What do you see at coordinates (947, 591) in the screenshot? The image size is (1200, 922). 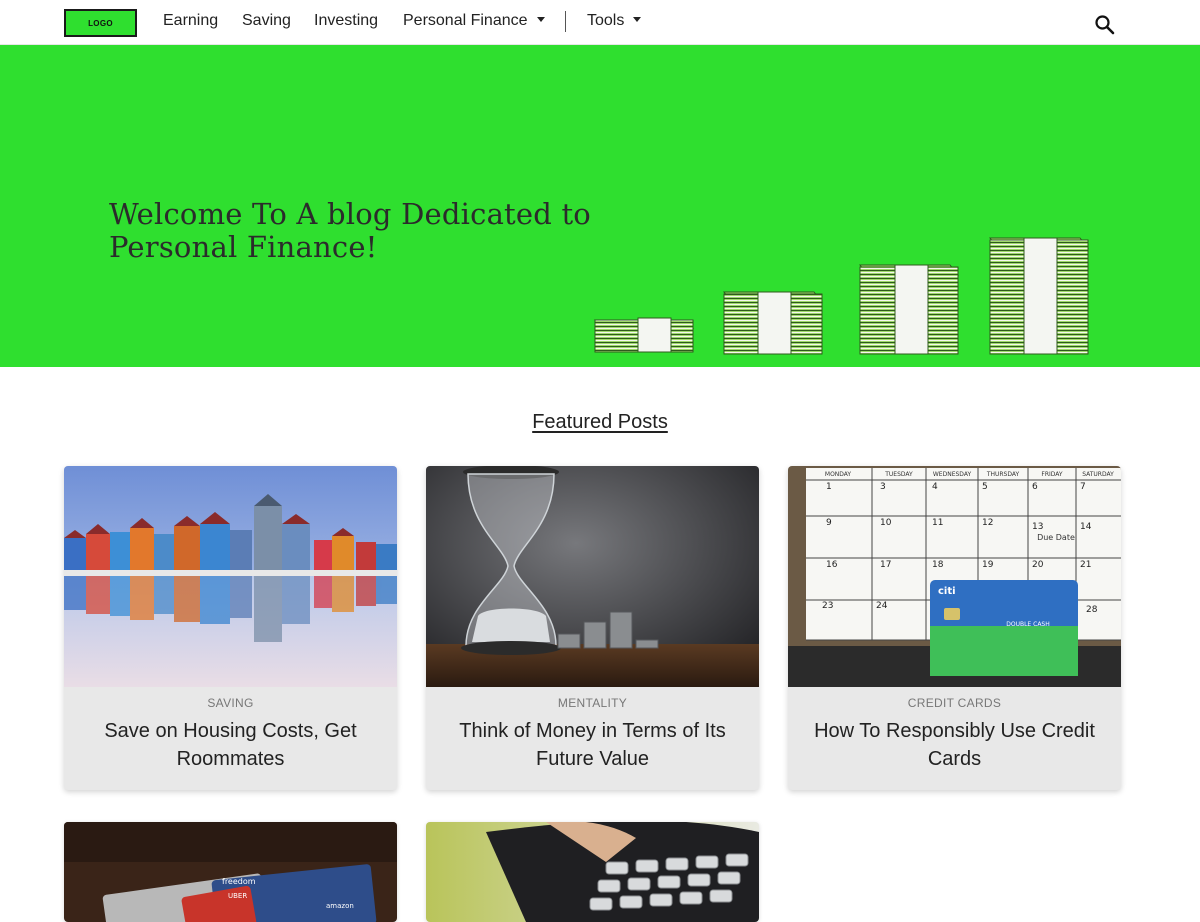 I see `card-brand: citi` at bounding box center [947, 591].